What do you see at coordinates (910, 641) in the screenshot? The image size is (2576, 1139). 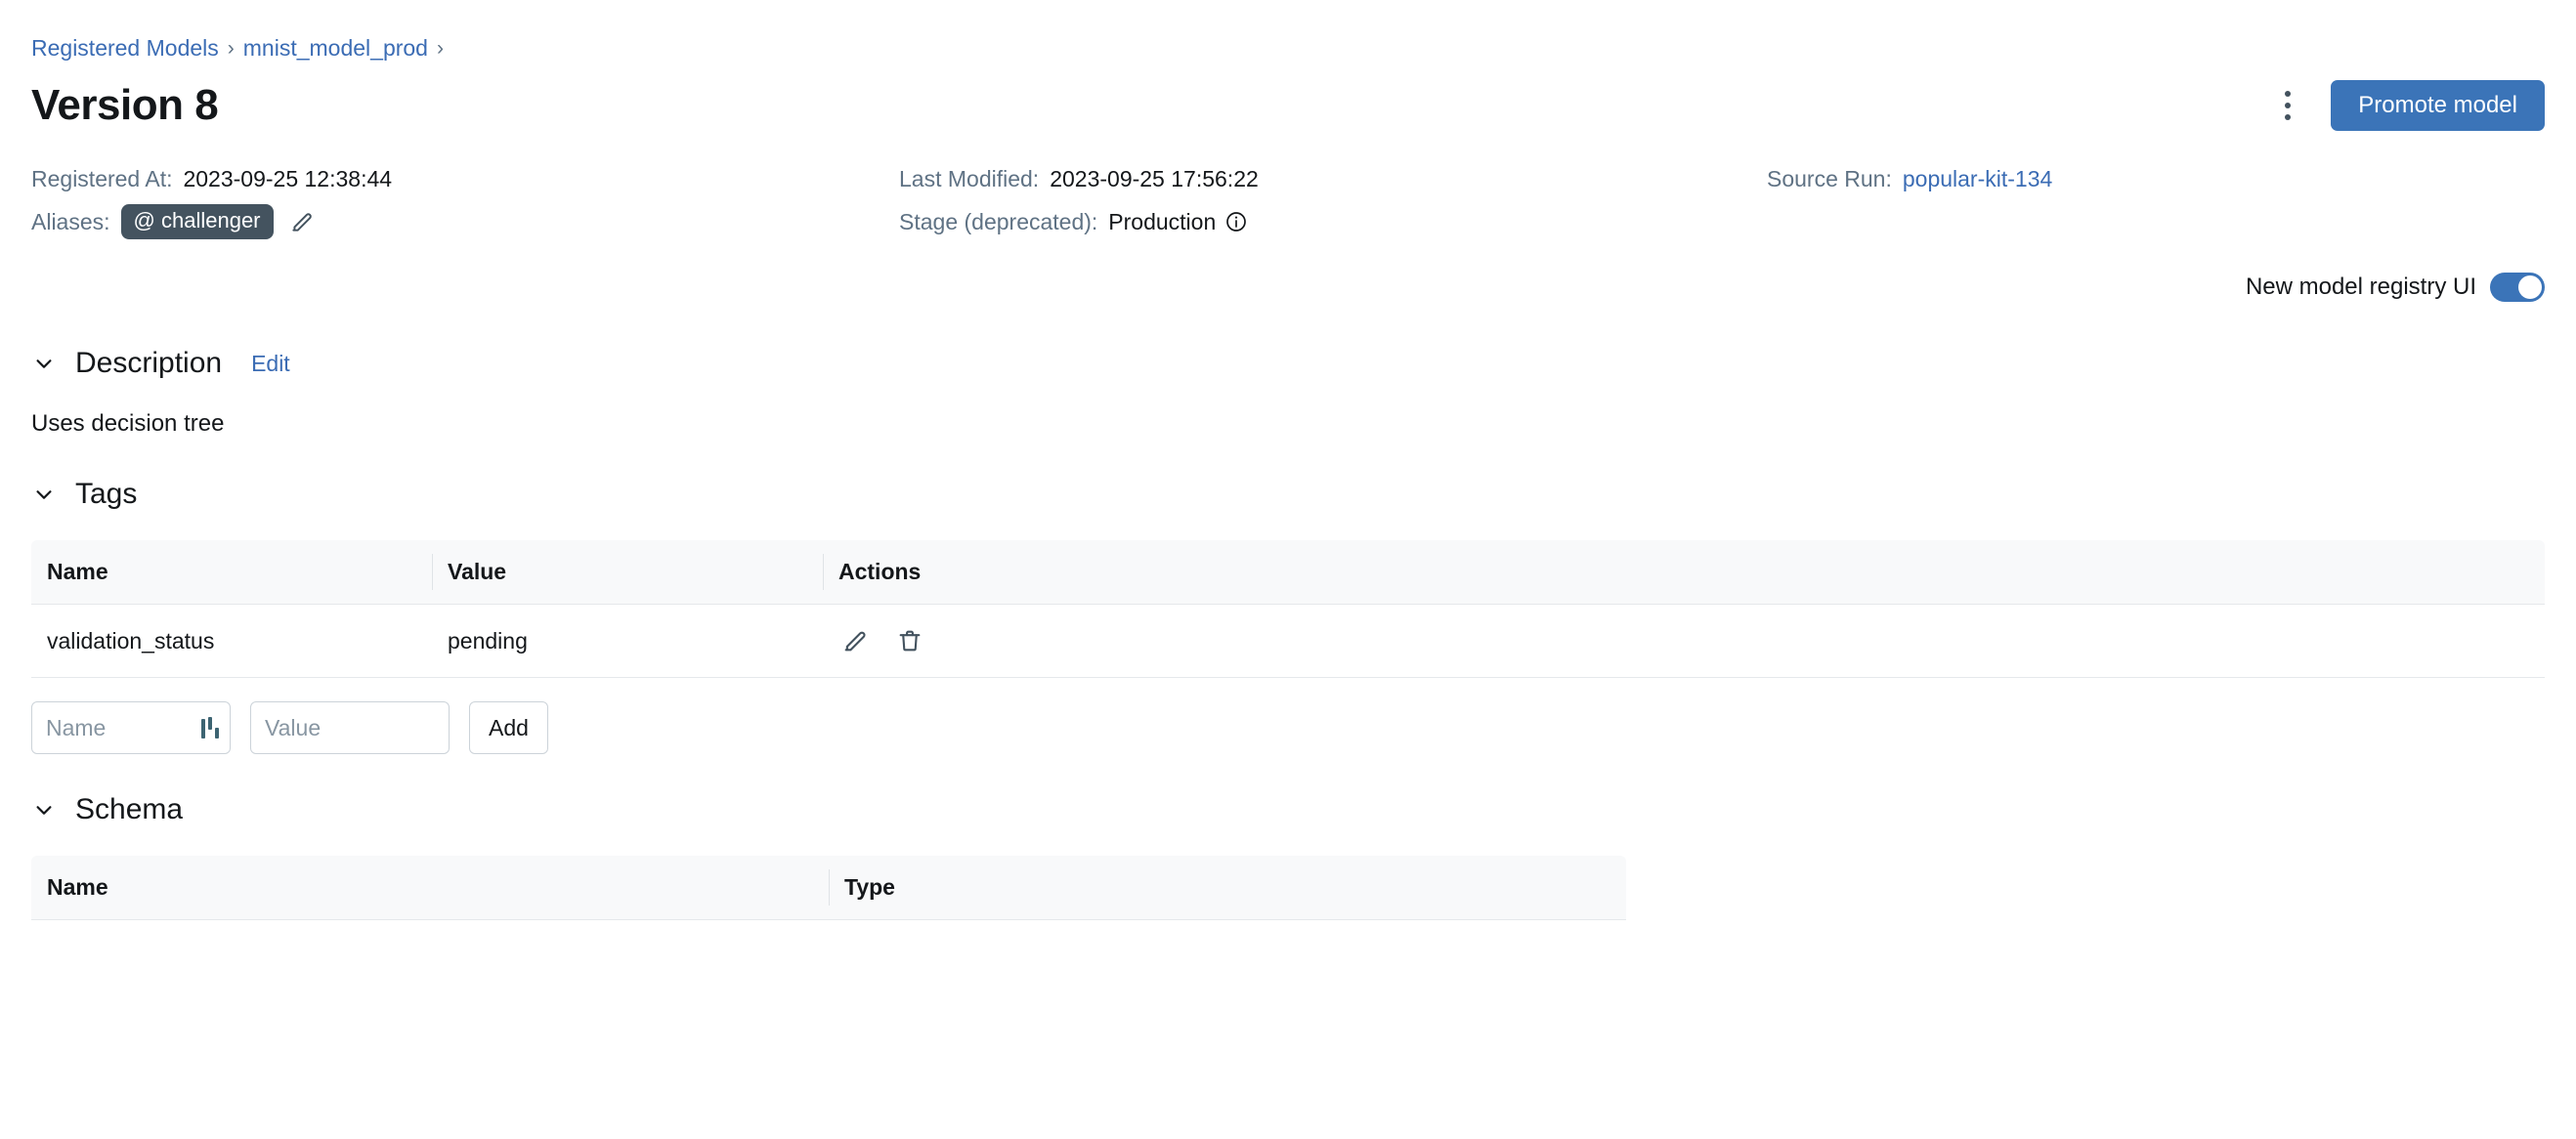 I see `delete-tag-trash-icon` at bounding box center [910, 641].